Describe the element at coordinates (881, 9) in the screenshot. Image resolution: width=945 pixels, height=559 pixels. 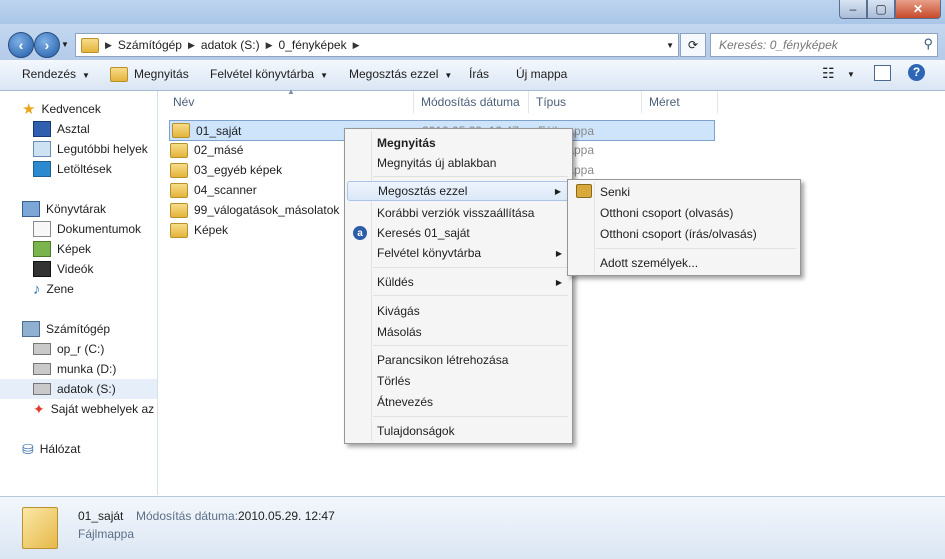
I see `maximize-button: ▢` at that location.